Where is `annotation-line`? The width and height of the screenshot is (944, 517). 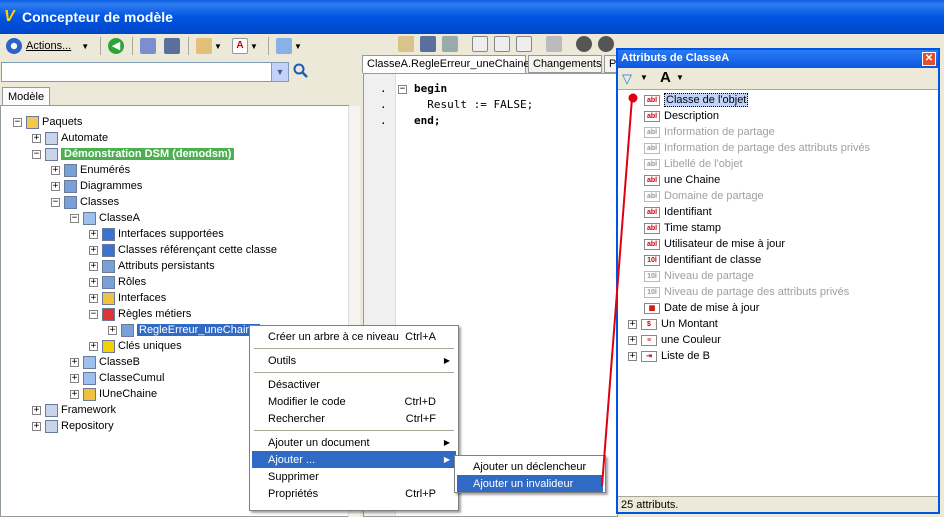
annotation-line is located at coordinates (619, 290).